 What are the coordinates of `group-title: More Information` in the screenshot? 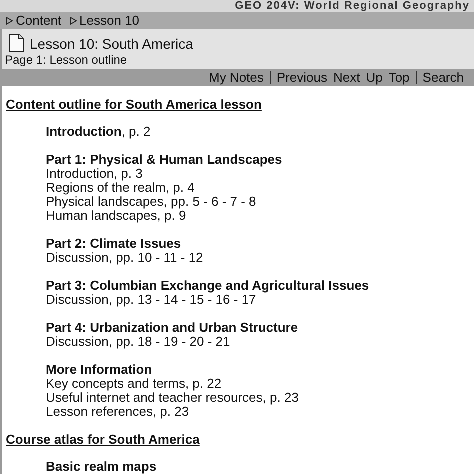 It's located at (258, 370).